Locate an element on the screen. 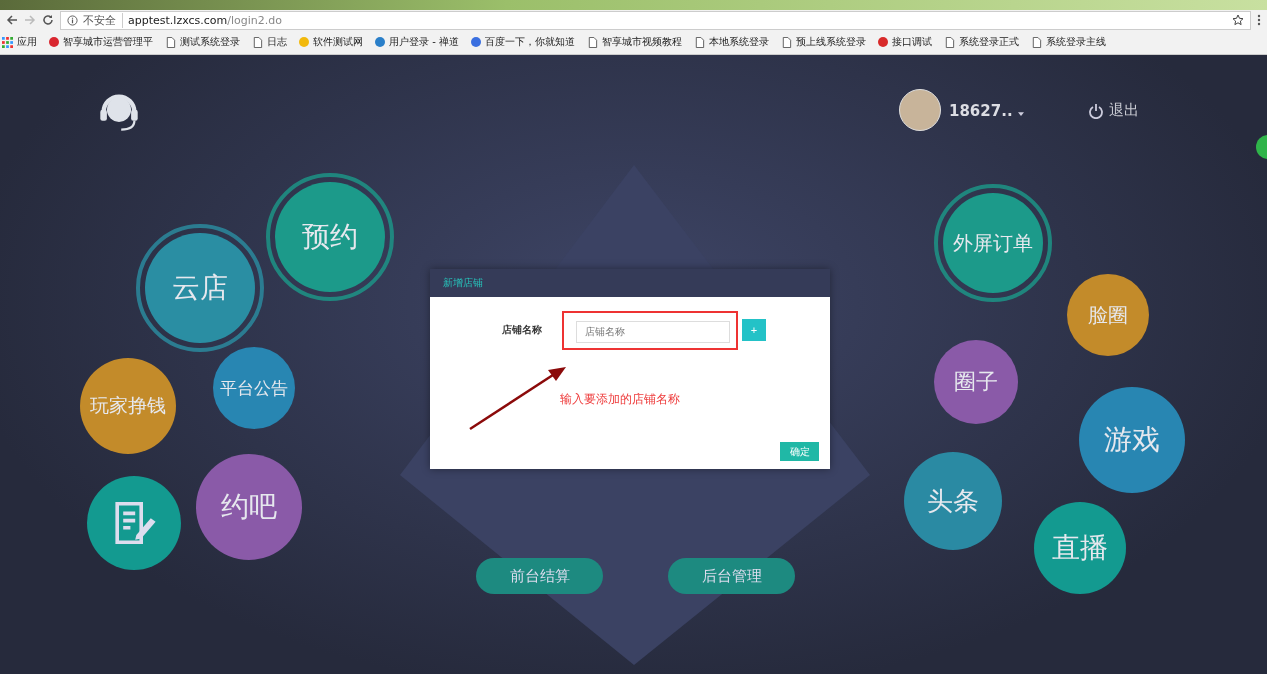 This screenshot has height=674, width=1267. star-icon is located at coordinates (1238, 20).